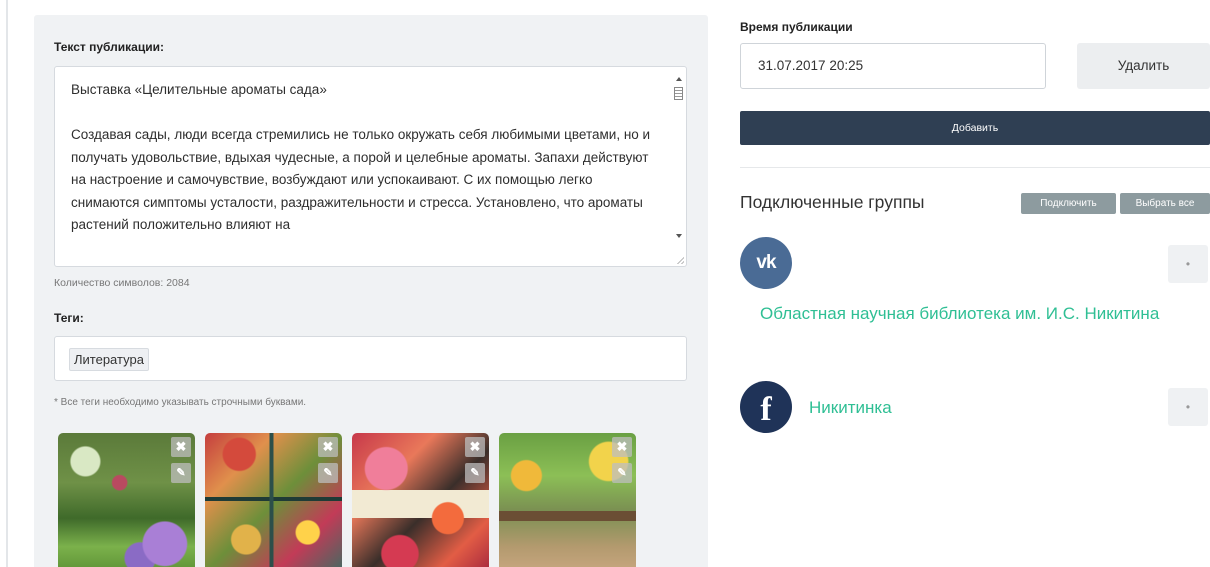 The height and width of the screenshot is (567, 1210). I want to click on publish-time-input: 31.07.2017 20:25, so click(893, 66).